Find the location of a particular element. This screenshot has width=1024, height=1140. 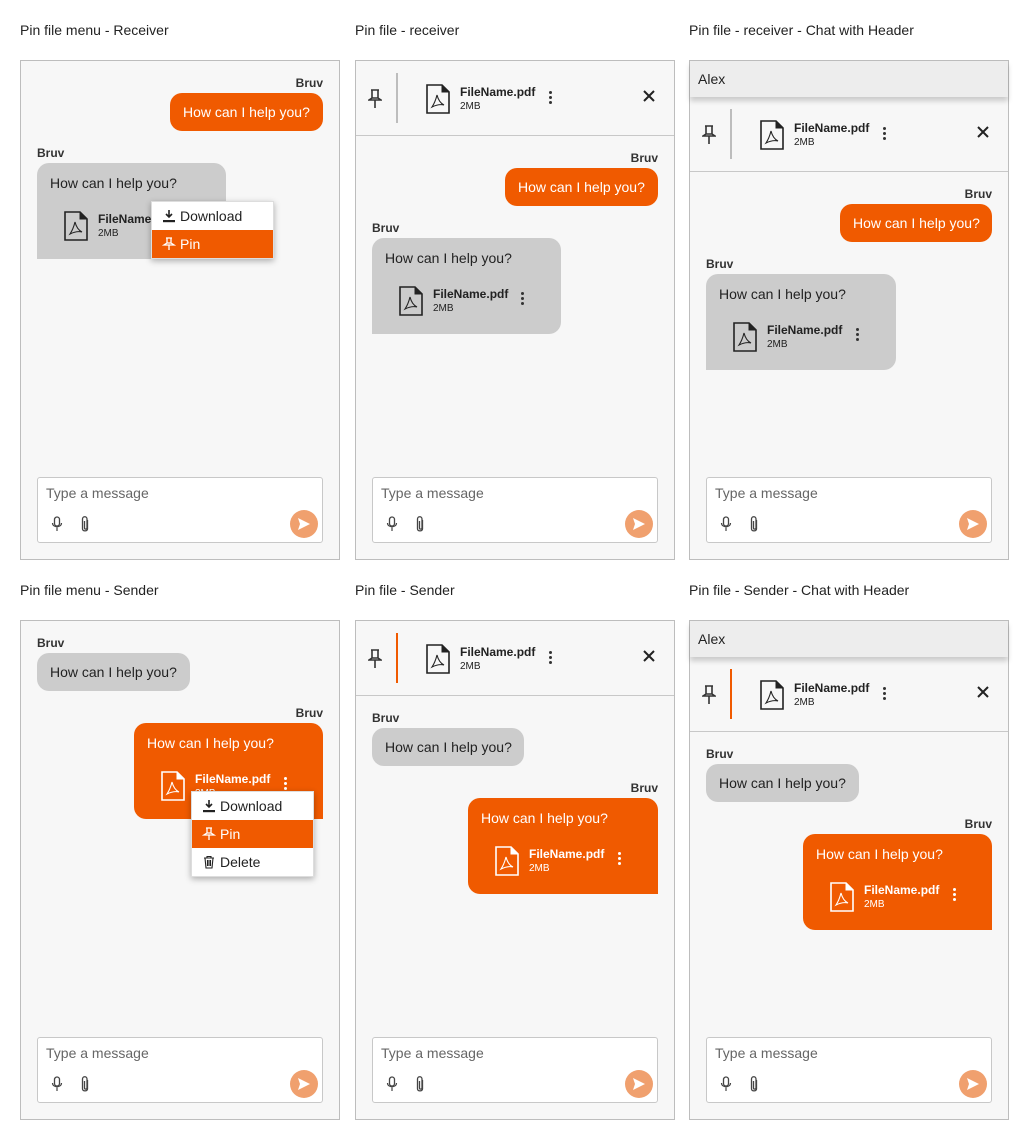

sent-message-bubble: How can I help you? FileName.pdf 2MB is located at coordinates (897, 882).